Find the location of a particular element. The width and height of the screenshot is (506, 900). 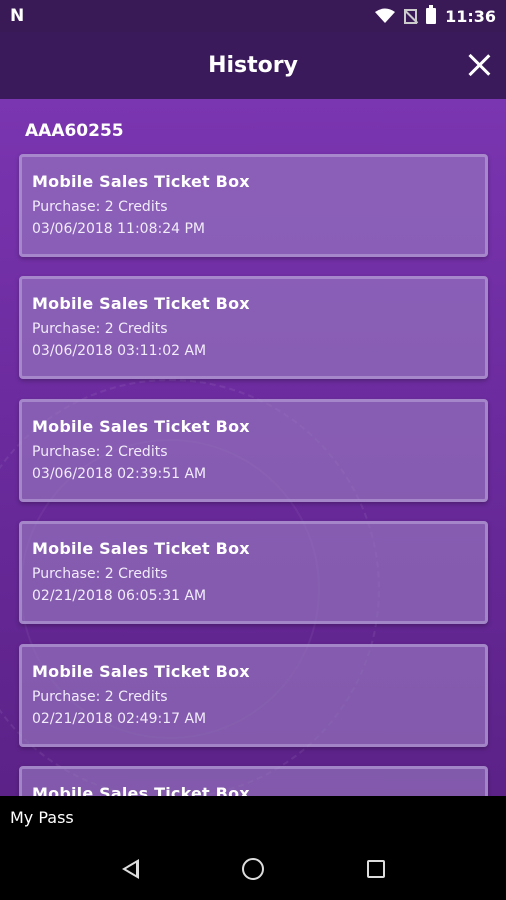

clock: 11:36 is located at coordinates (470, 16).